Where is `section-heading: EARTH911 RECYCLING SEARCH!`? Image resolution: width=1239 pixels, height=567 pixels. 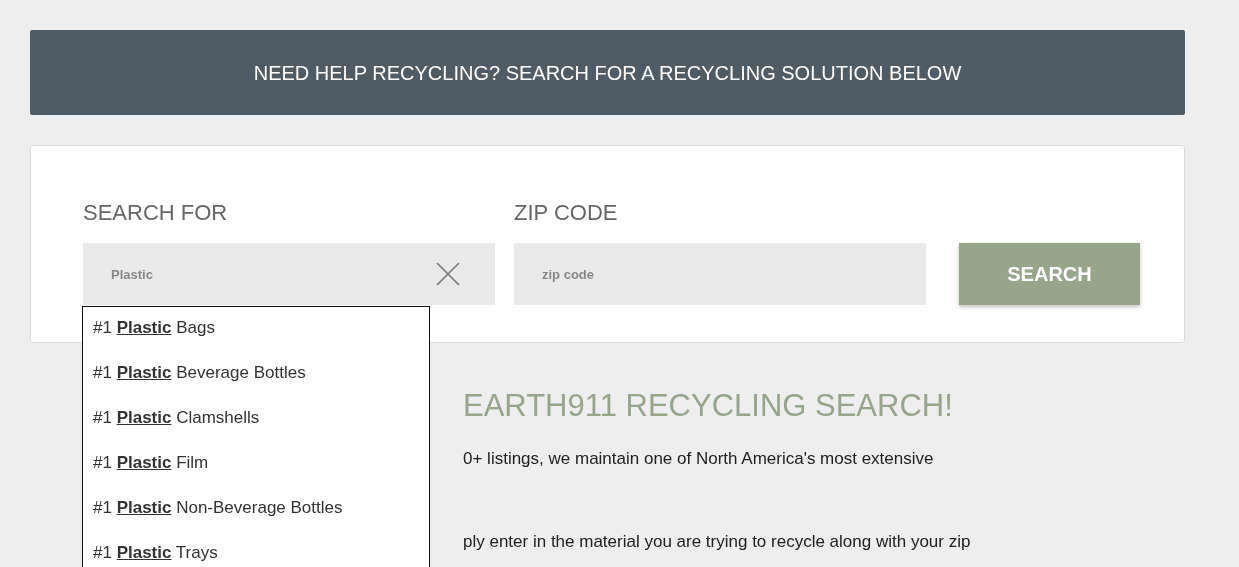
section-heading: EARTH911 RECYCLING SEARCH! is located at coordinates (708, 406).